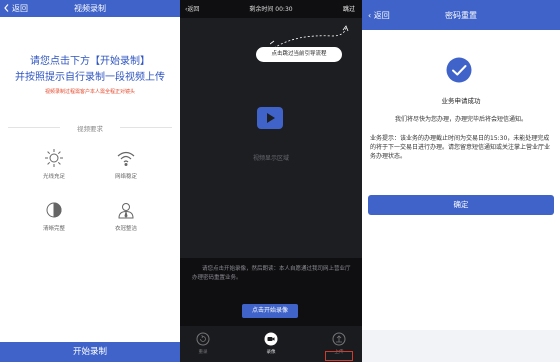 The image size is (560, 362). Describe the element at coordinates (53, 229) in the screenshot. I see `feature-label: 清晰完整` at that location.